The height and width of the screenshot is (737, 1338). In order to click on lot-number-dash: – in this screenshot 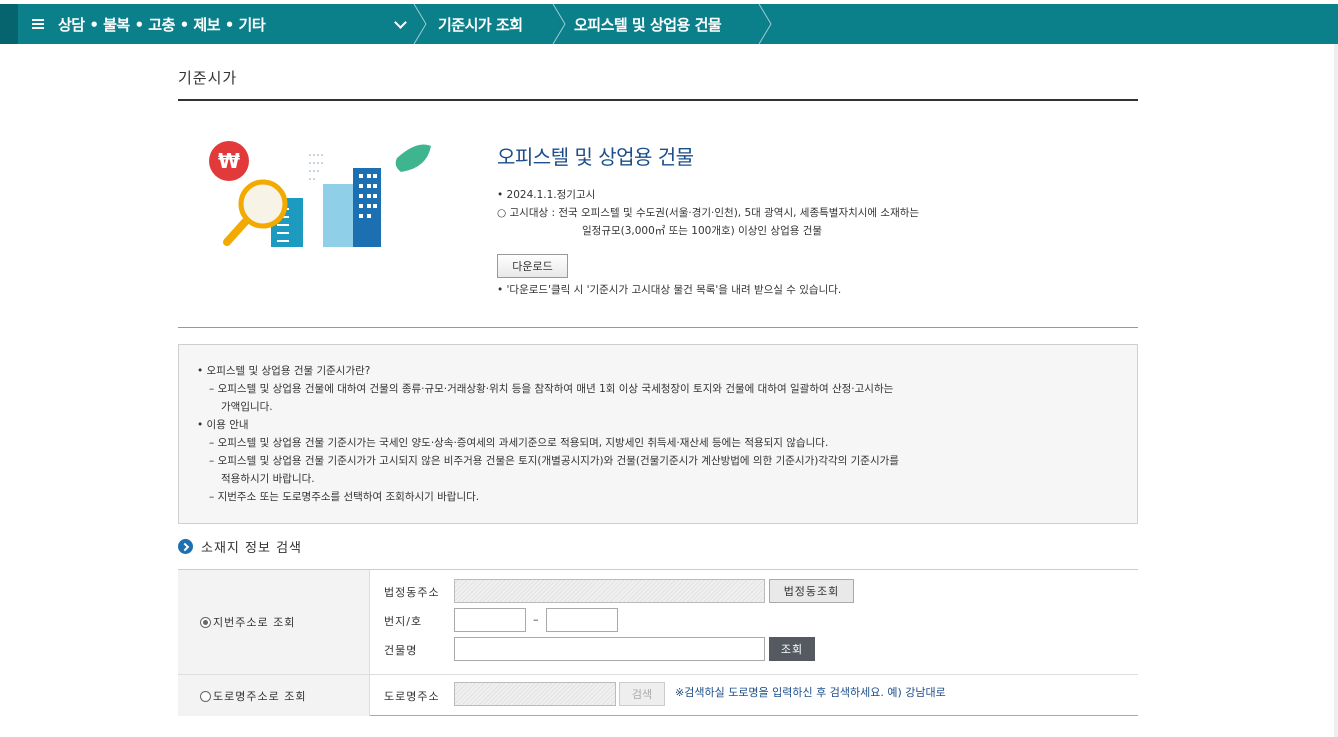, I will do `click(536, 619)`.